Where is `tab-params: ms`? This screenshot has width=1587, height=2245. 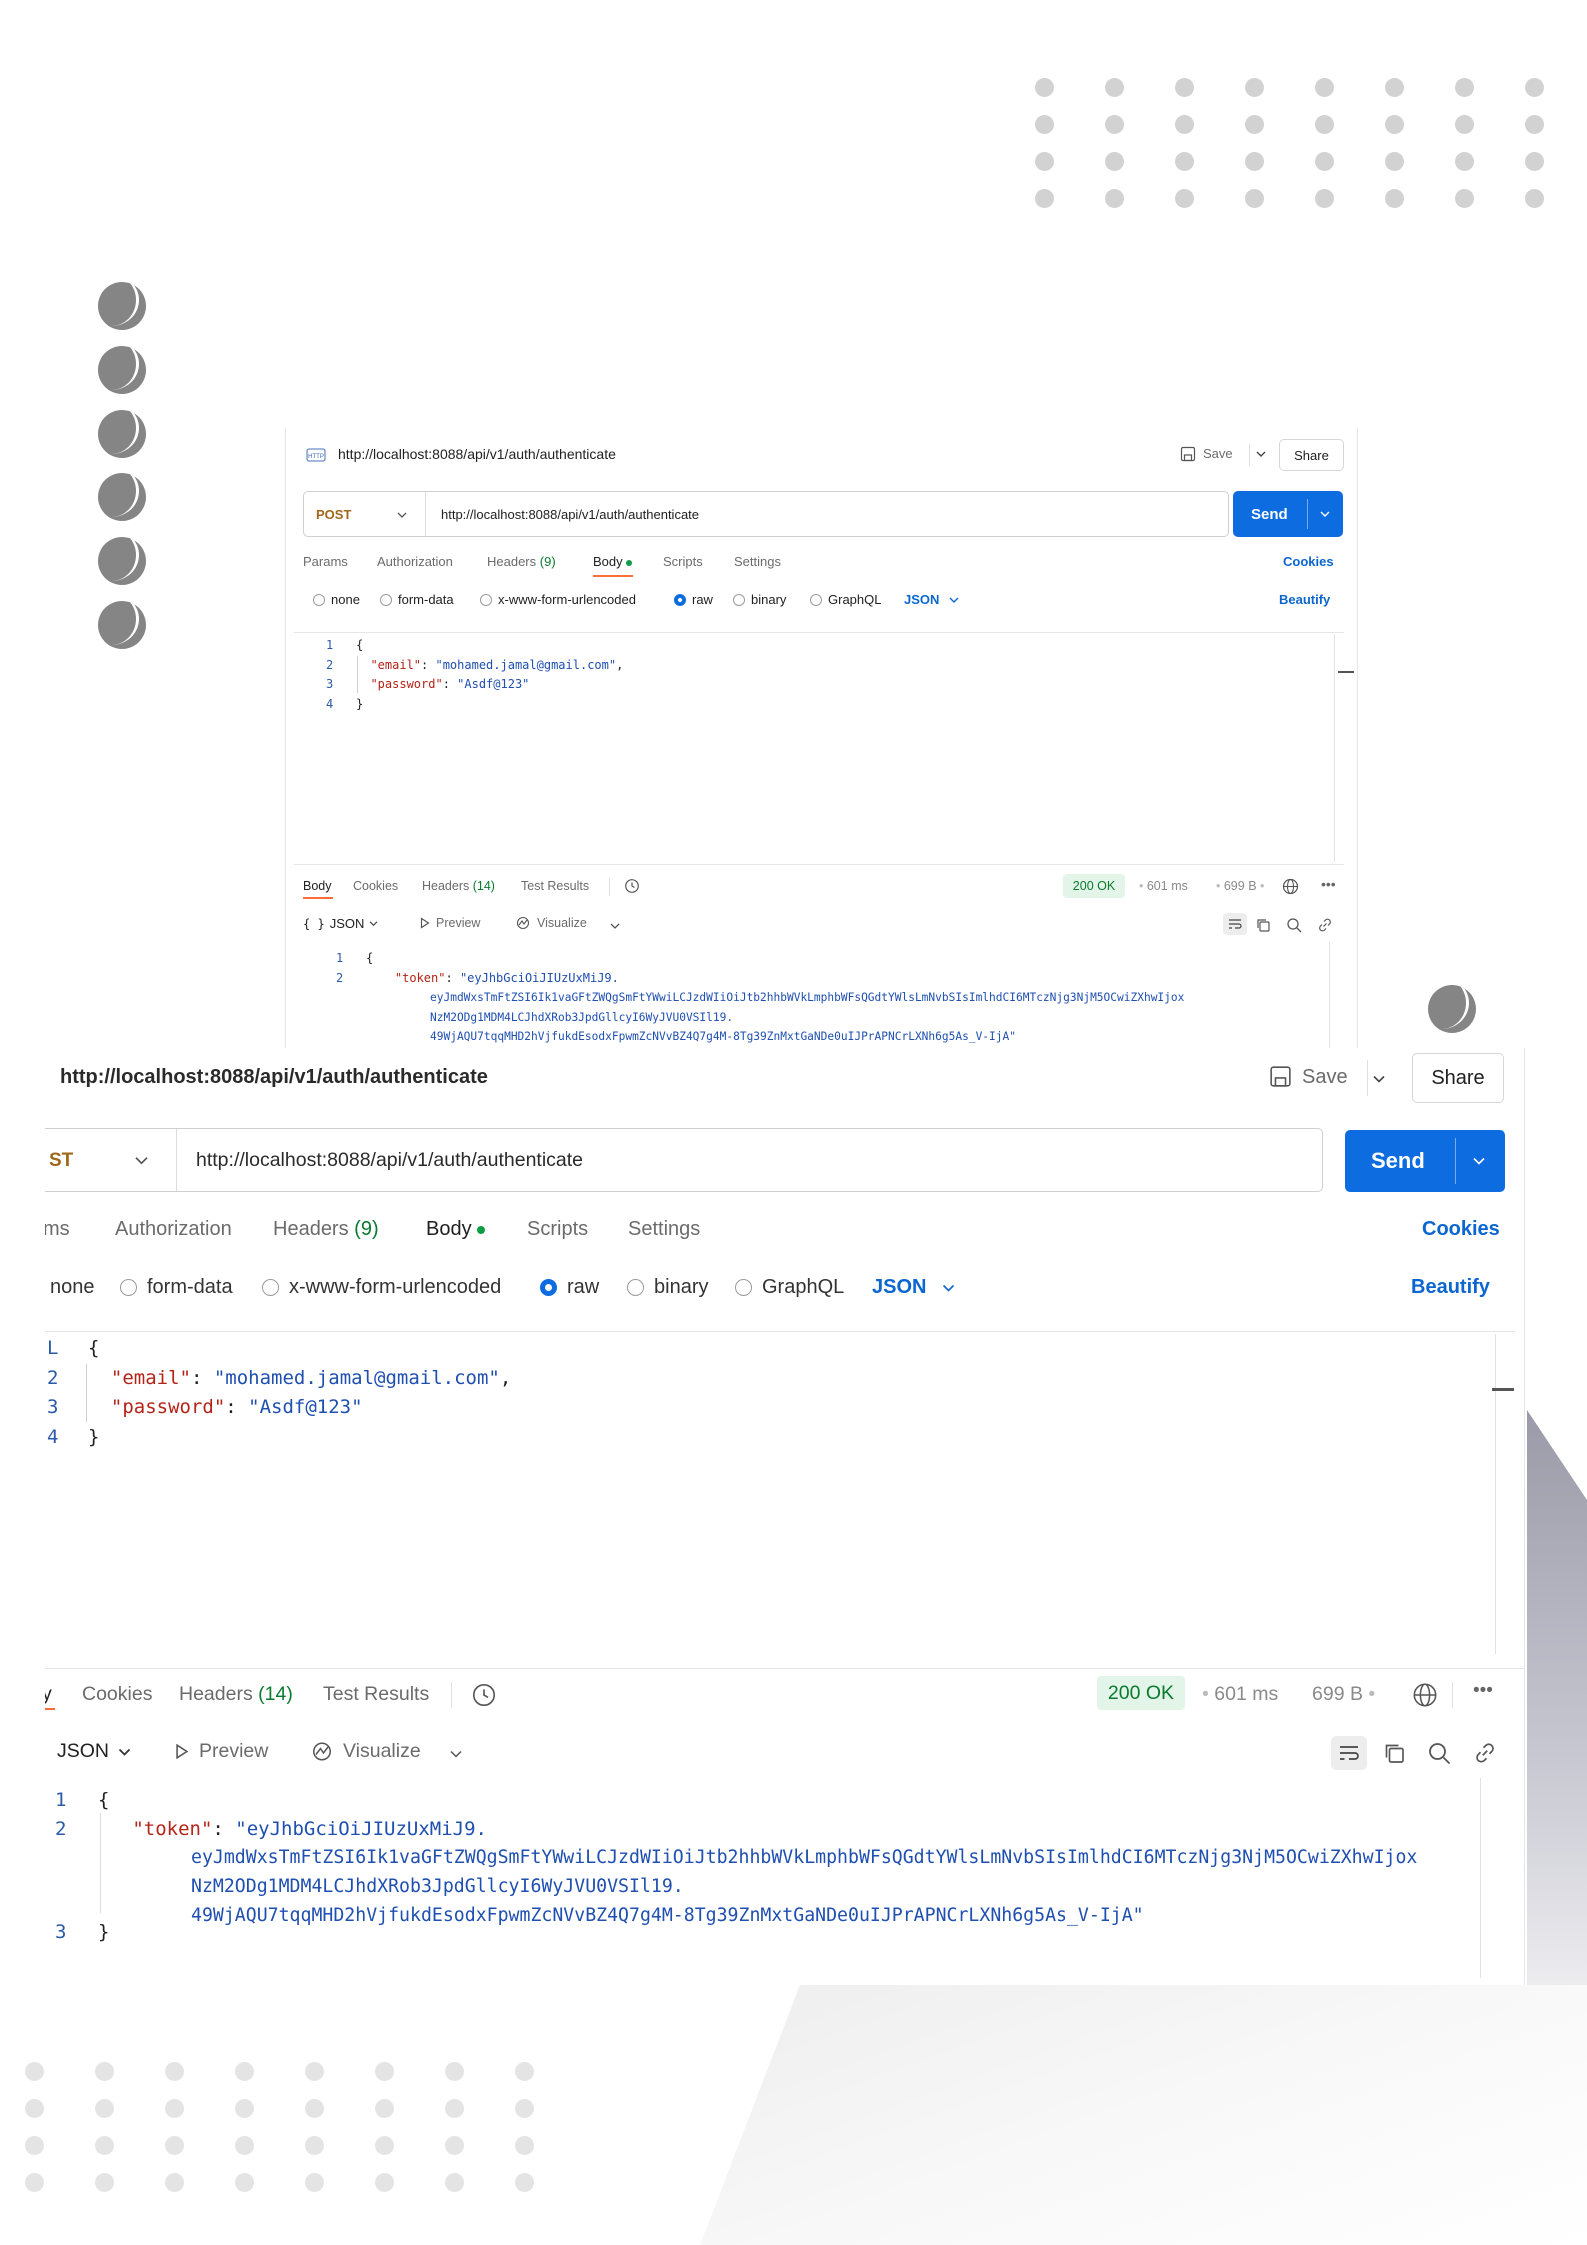
tab-params: ms is located at coordinates (57, 1229).